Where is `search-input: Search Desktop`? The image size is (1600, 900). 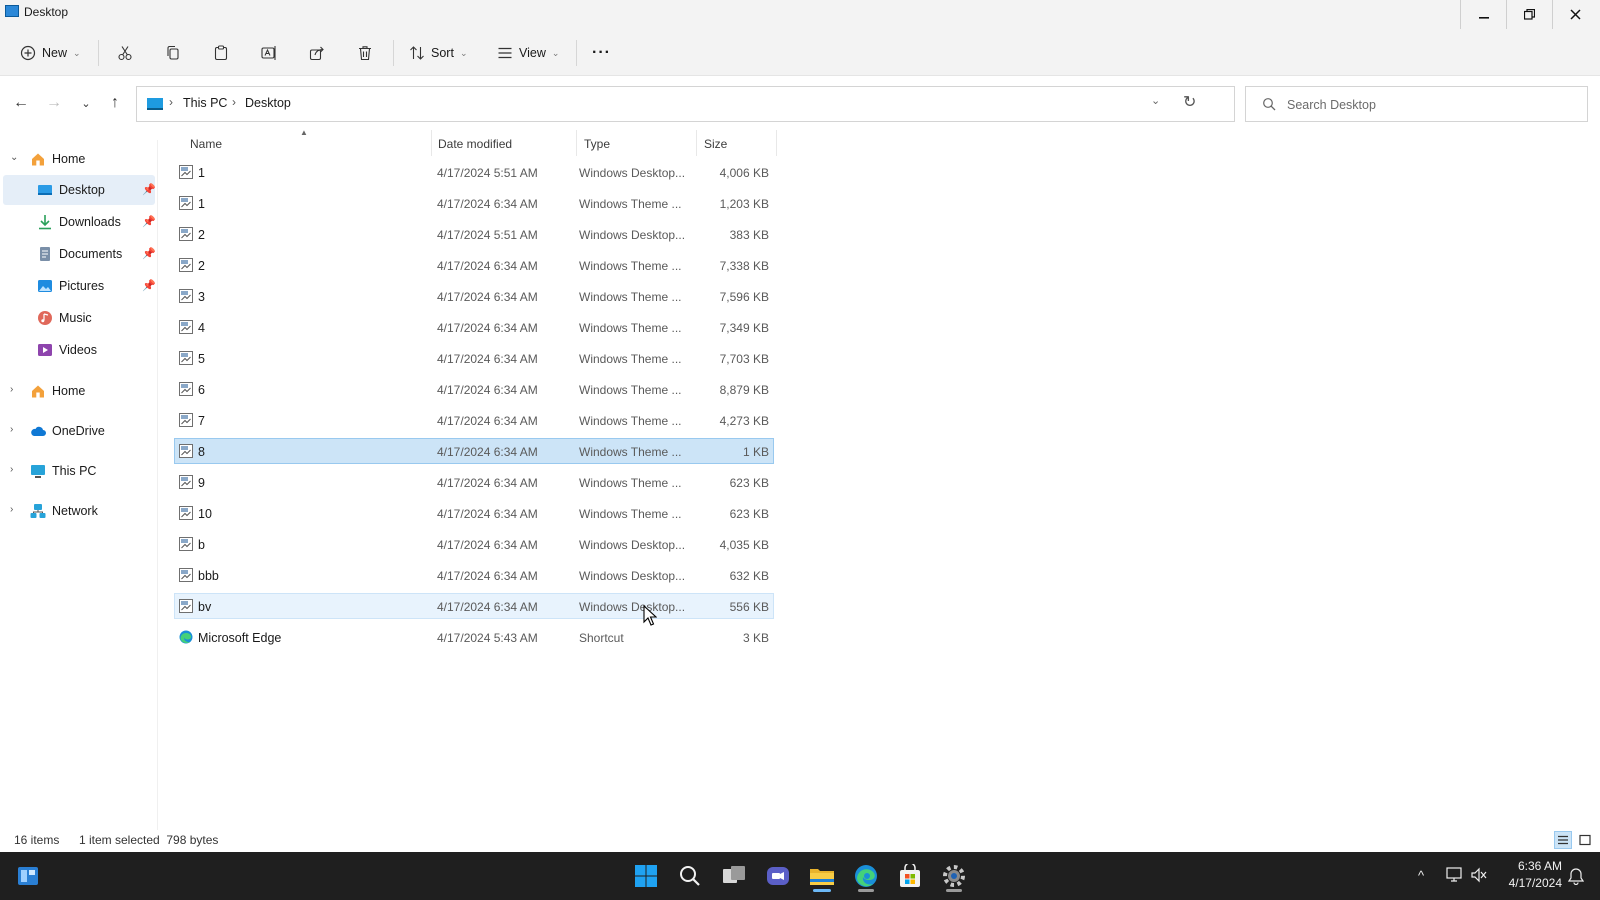 search-input: Search Desktop is located at coordinates (1331, 105).